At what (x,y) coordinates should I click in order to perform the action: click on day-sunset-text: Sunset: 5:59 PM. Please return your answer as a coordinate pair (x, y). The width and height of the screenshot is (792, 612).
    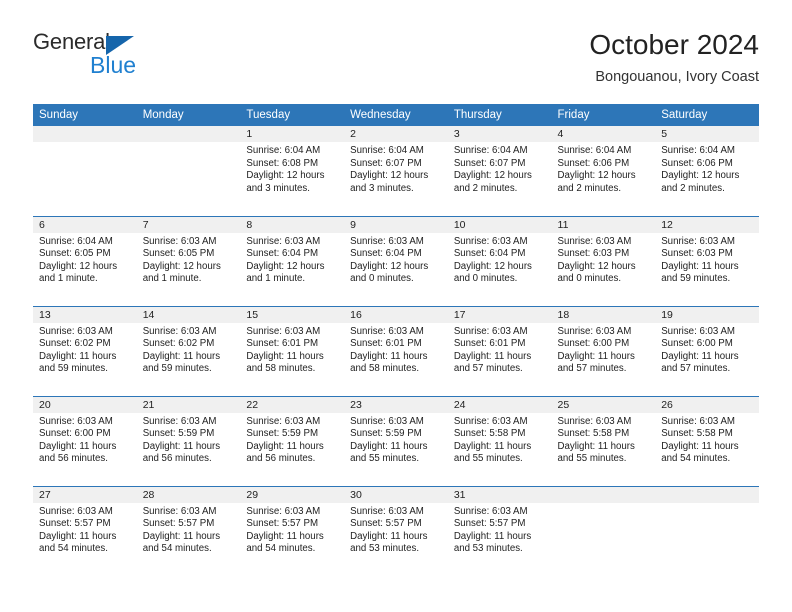
    Looking at the image, I should click on (386, 434).